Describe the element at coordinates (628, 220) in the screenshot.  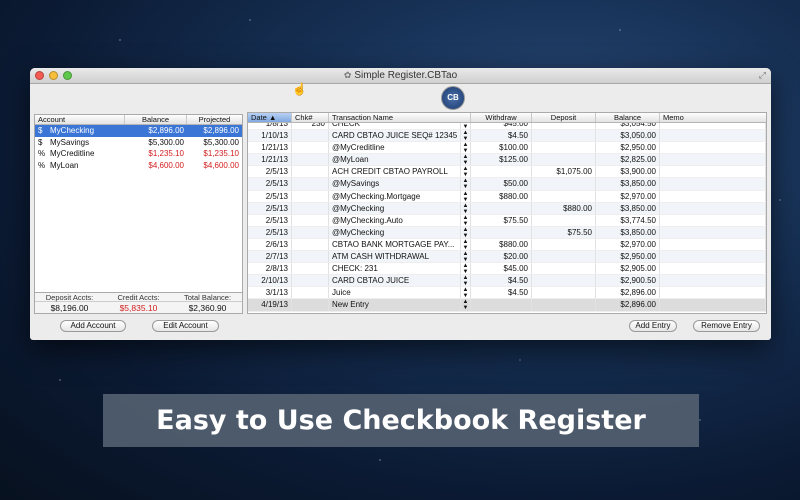
I see `balance-cell: $3,774.50` at that location.